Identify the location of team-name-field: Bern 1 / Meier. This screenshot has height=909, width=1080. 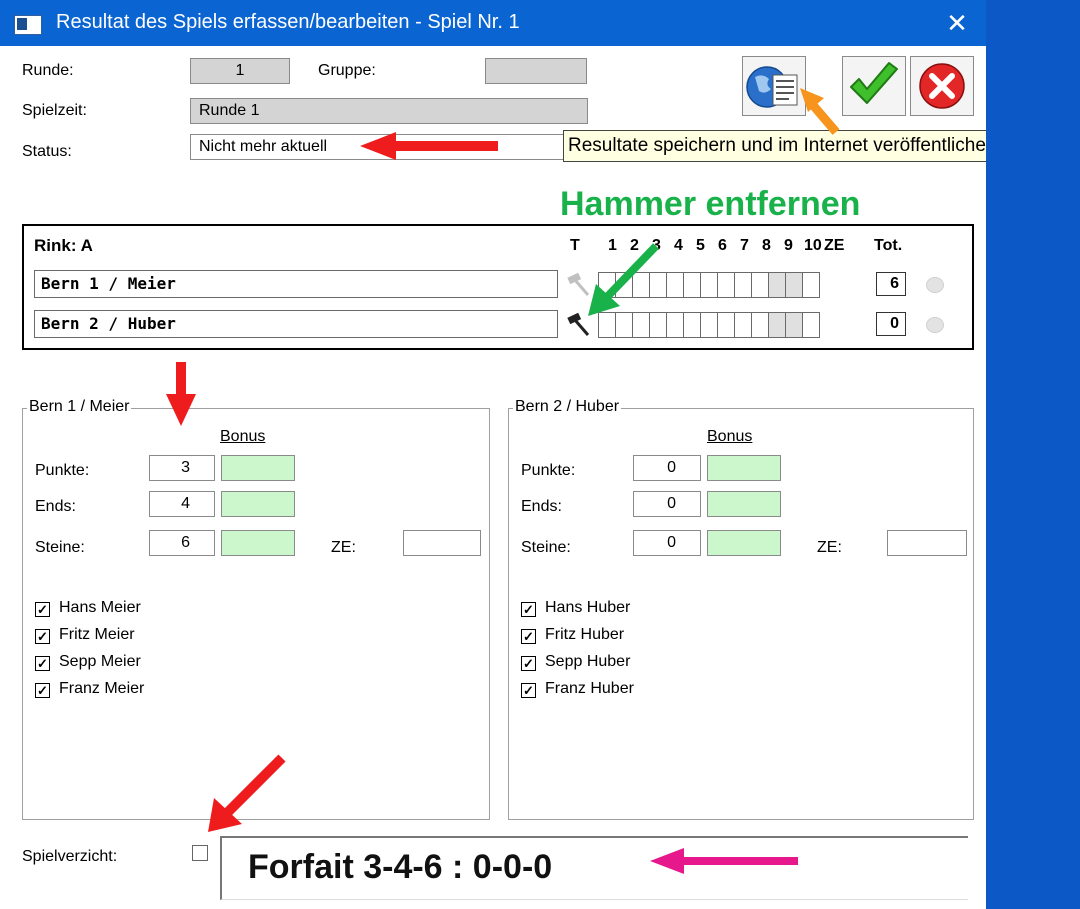
(296, 284).